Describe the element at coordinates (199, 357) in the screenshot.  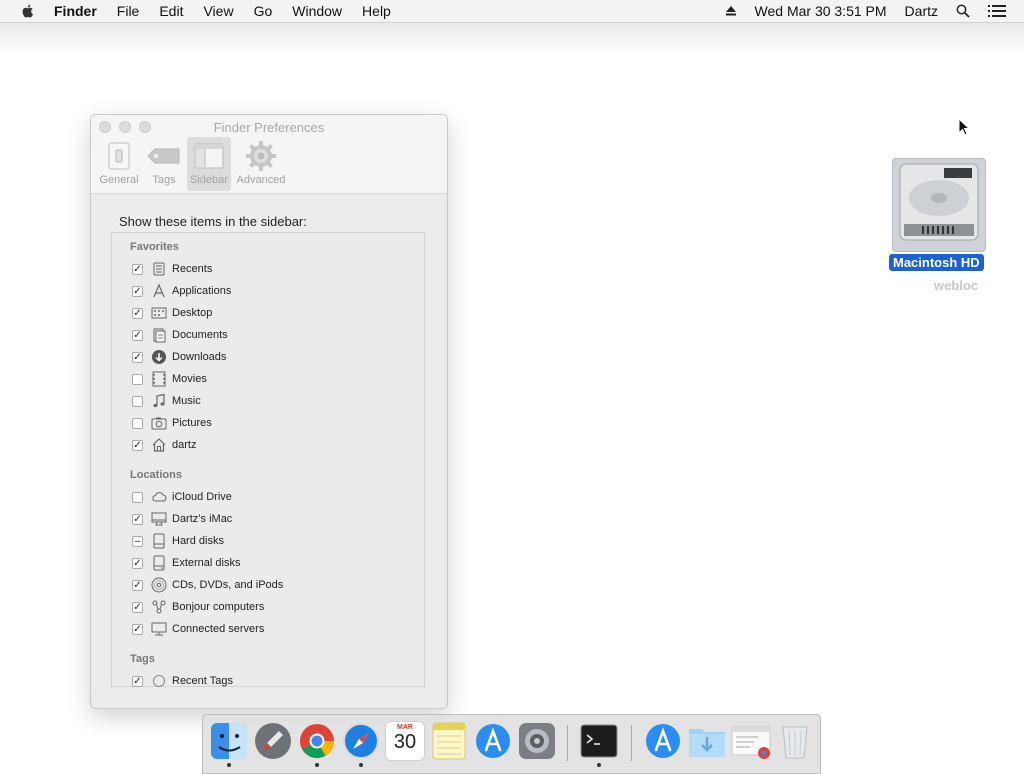
I see `sidebar-option-label: Downloads` at that location.